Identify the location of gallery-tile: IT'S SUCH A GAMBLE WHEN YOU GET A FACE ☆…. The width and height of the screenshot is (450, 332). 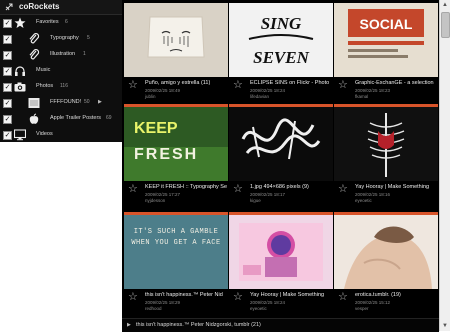
(176, 263).